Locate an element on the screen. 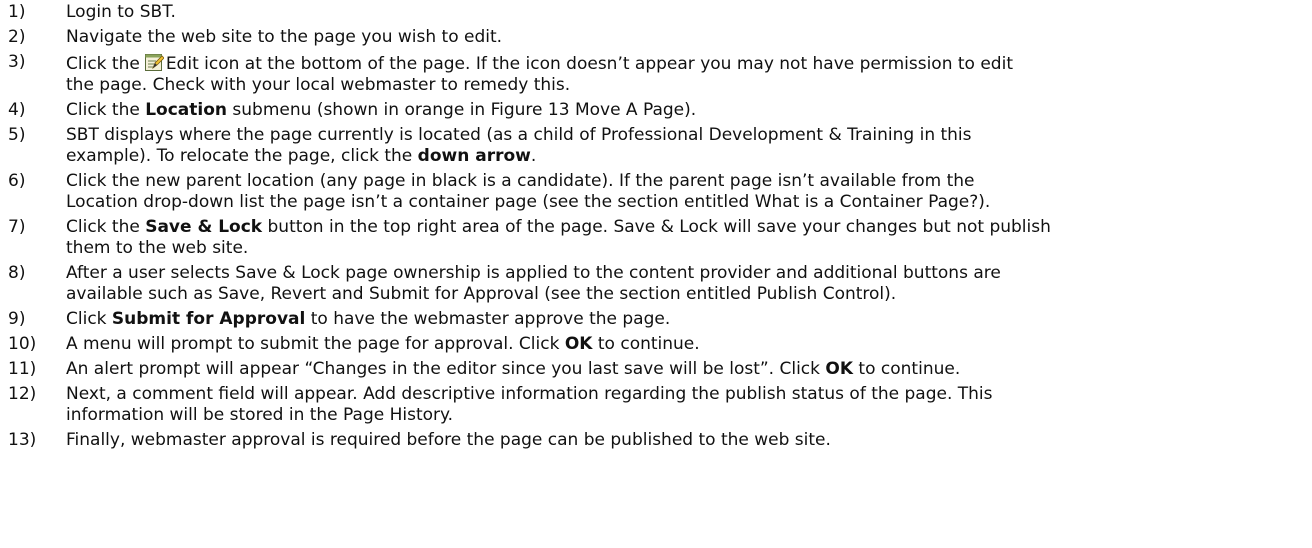 The width and height of the screenshot is (1312, 548). step-text-line-2: them to the web site. is located at coordinates (157, 248).